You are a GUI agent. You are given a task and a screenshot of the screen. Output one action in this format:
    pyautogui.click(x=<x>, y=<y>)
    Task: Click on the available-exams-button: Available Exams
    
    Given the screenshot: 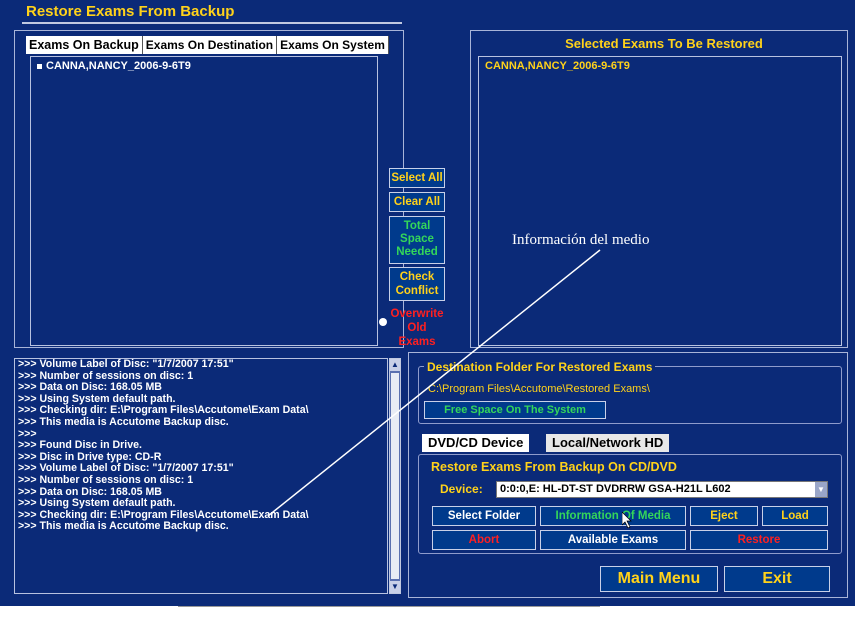 What is the action you would take?
    pyautogui.click(x=613, y=540)
    